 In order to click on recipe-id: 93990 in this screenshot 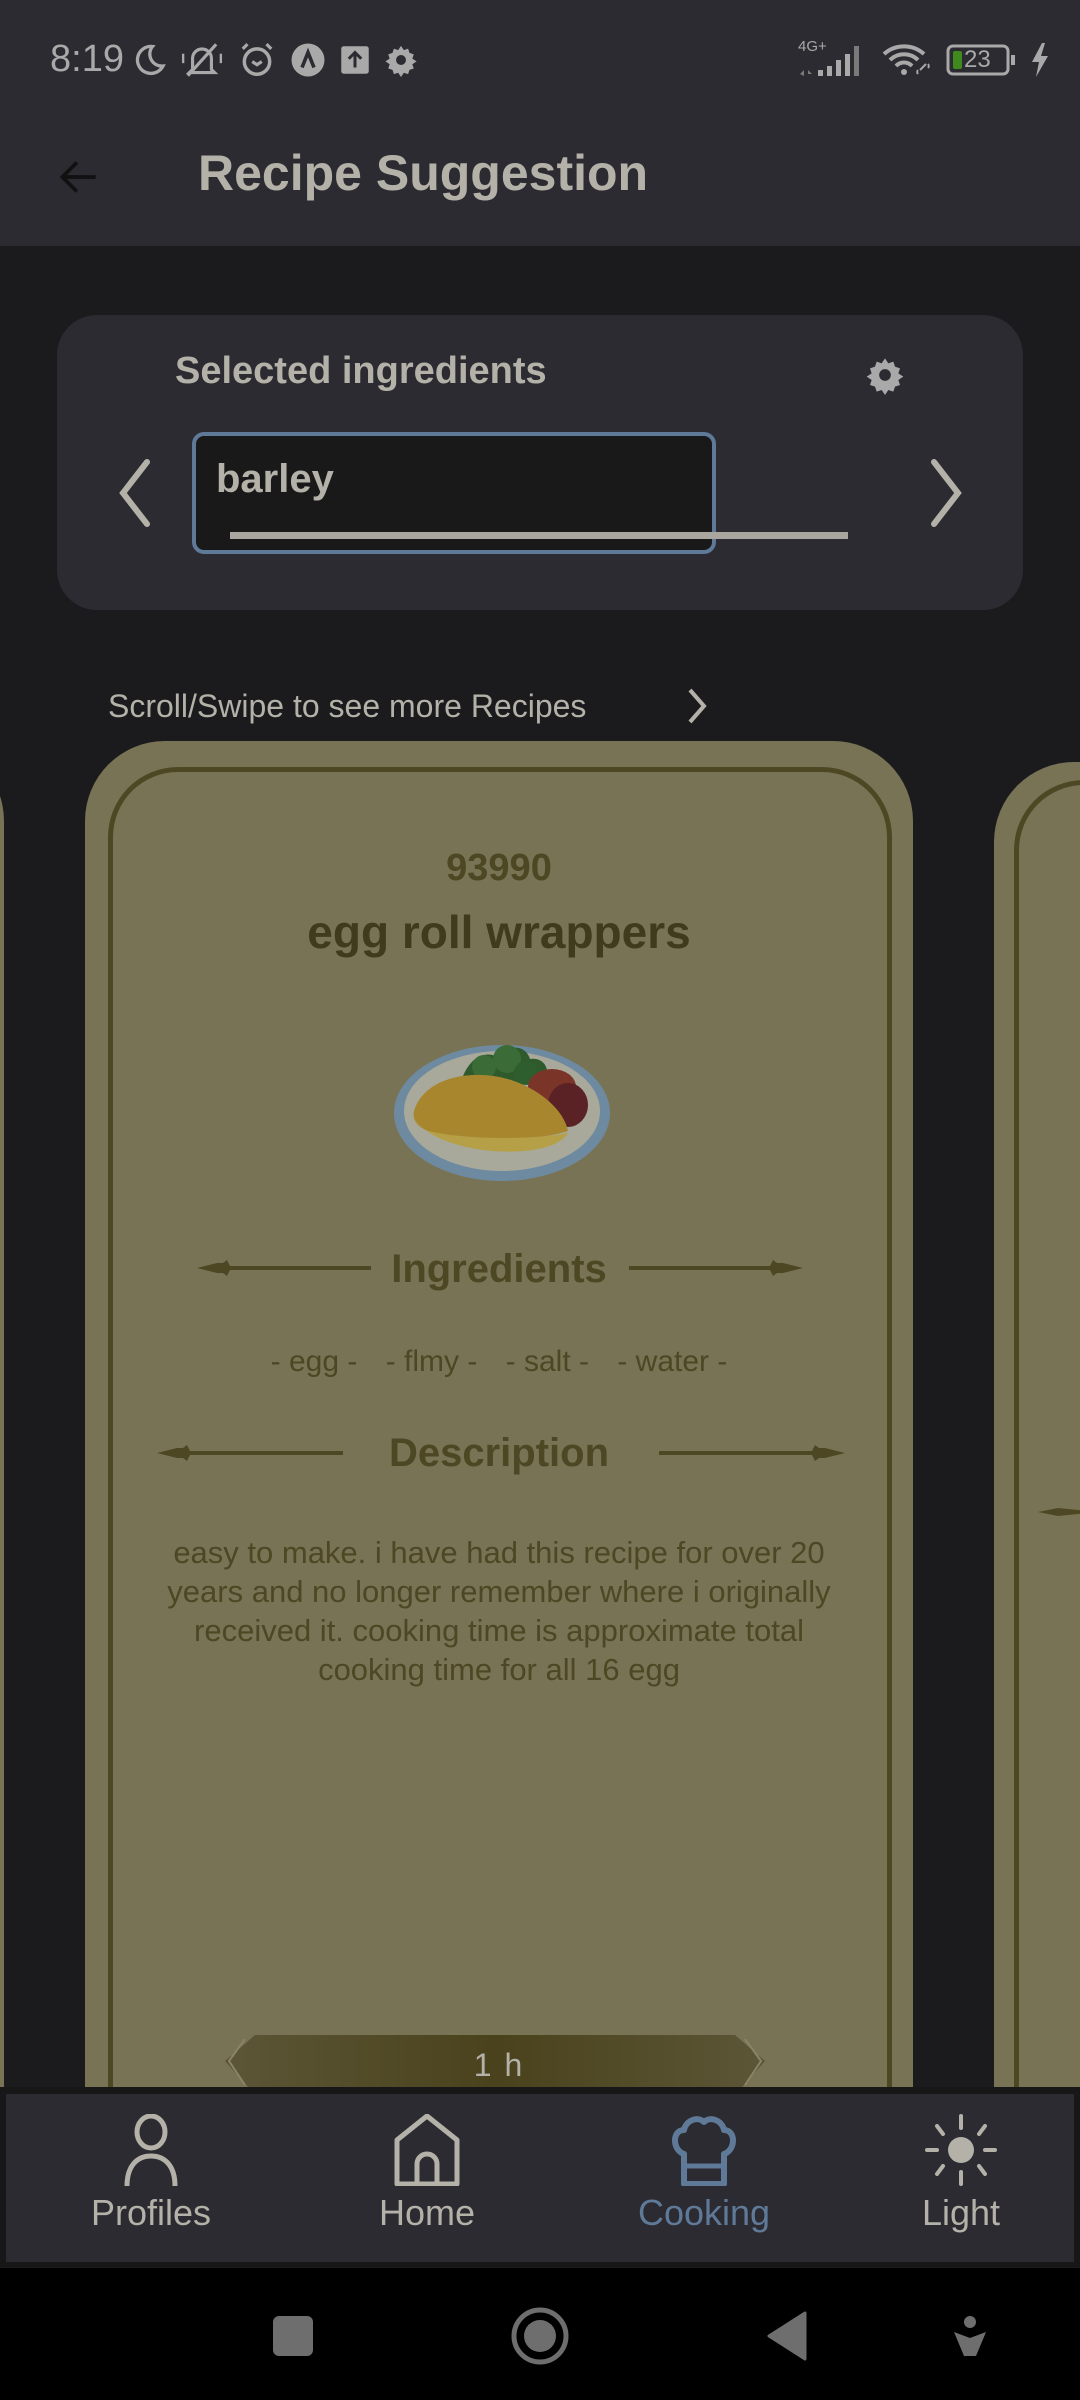, I will do `click(499, 868)`.